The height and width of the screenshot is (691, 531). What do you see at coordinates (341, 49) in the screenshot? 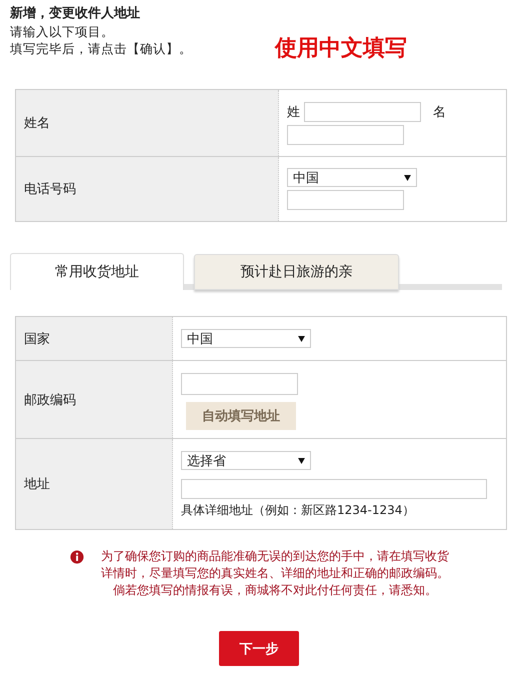
I see `notice-text: 使用中文填写` at bounding box center [341, 49].